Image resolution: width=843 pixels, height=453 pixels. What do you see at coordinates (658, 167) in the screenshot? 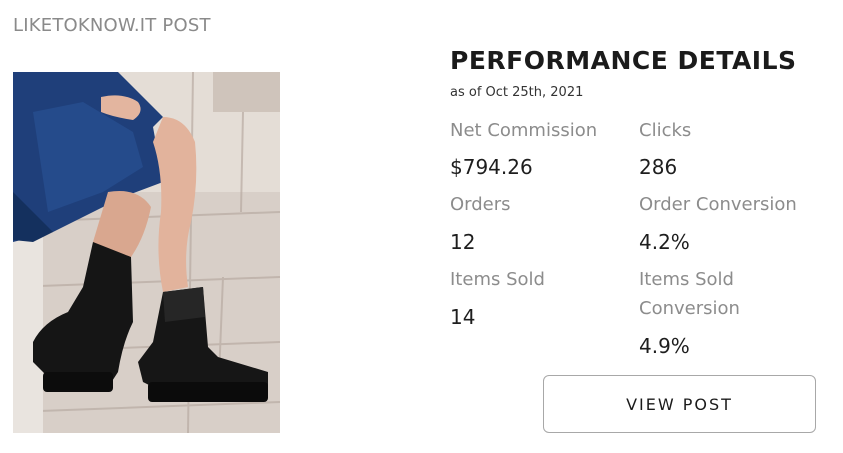
I see `clicks-value: 286` at bounding box center [658, 167].